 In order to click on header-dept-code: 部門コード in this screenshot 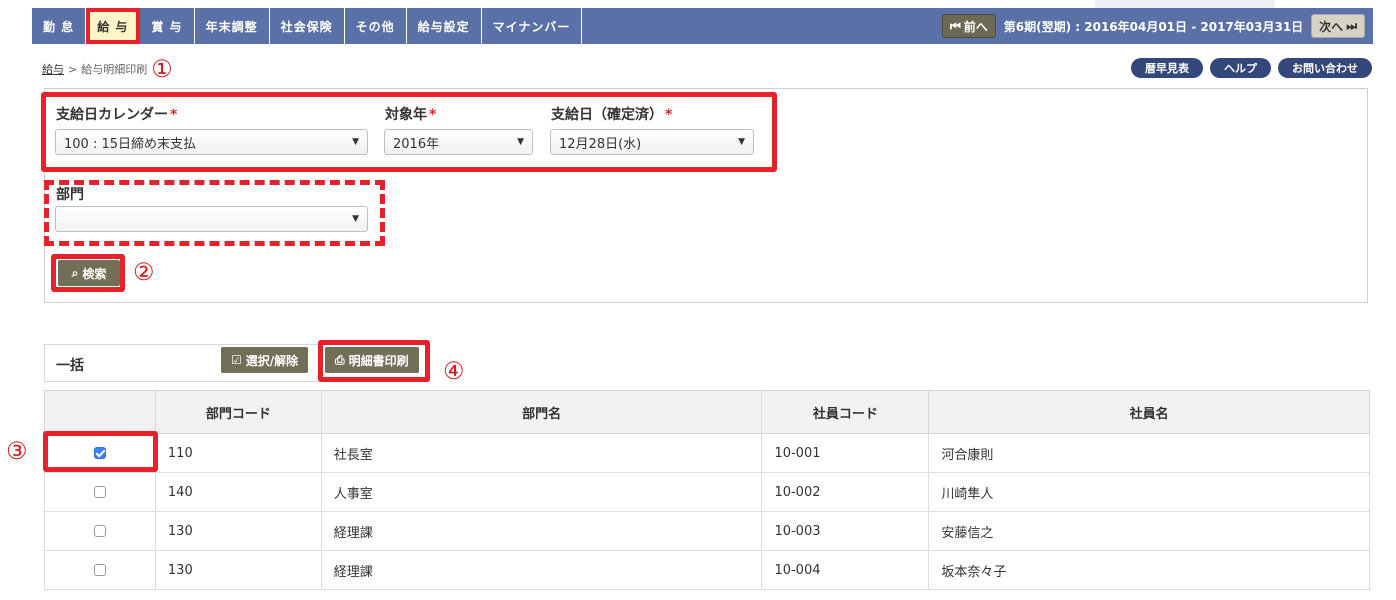, I will do `click(238, 412)`.